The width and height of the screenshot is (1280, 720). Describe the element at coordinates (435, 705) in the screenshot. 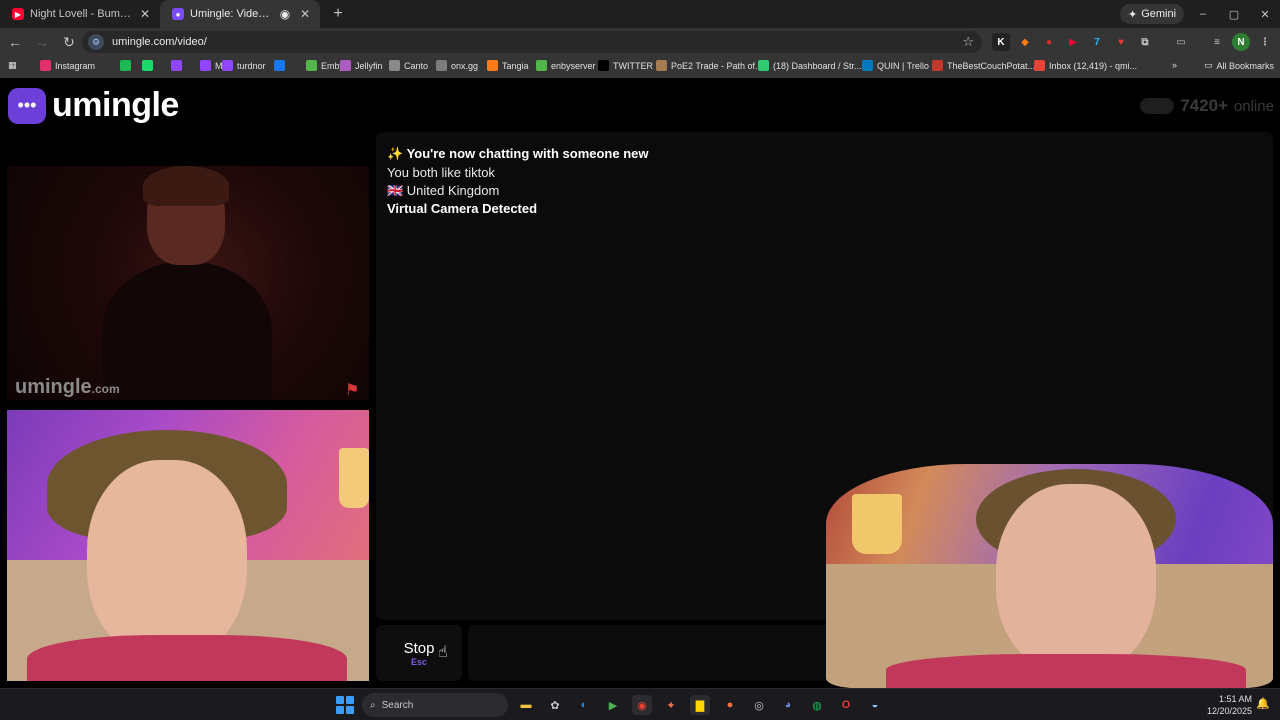

I see `taskbar-search: ⌕ Search` at that location.